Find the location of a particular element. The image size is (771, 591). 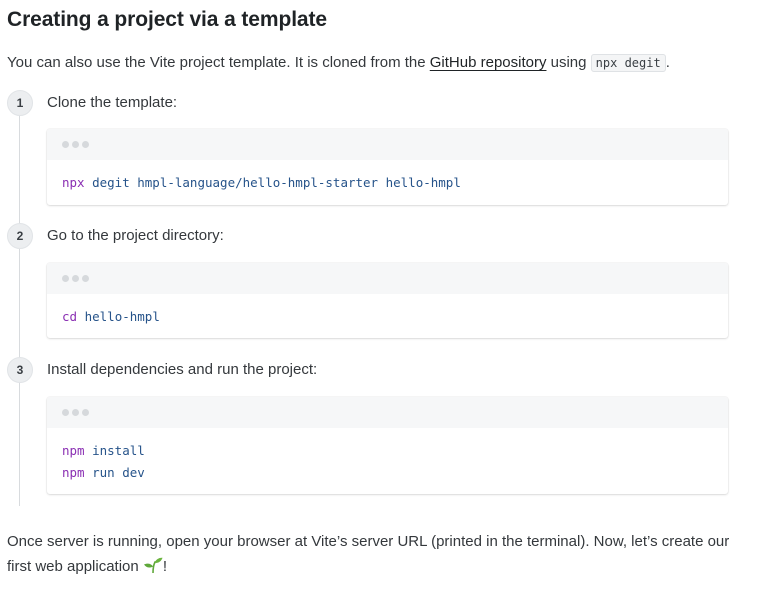

page-title: Creating a project via a template is located at coordinates (167, 19).